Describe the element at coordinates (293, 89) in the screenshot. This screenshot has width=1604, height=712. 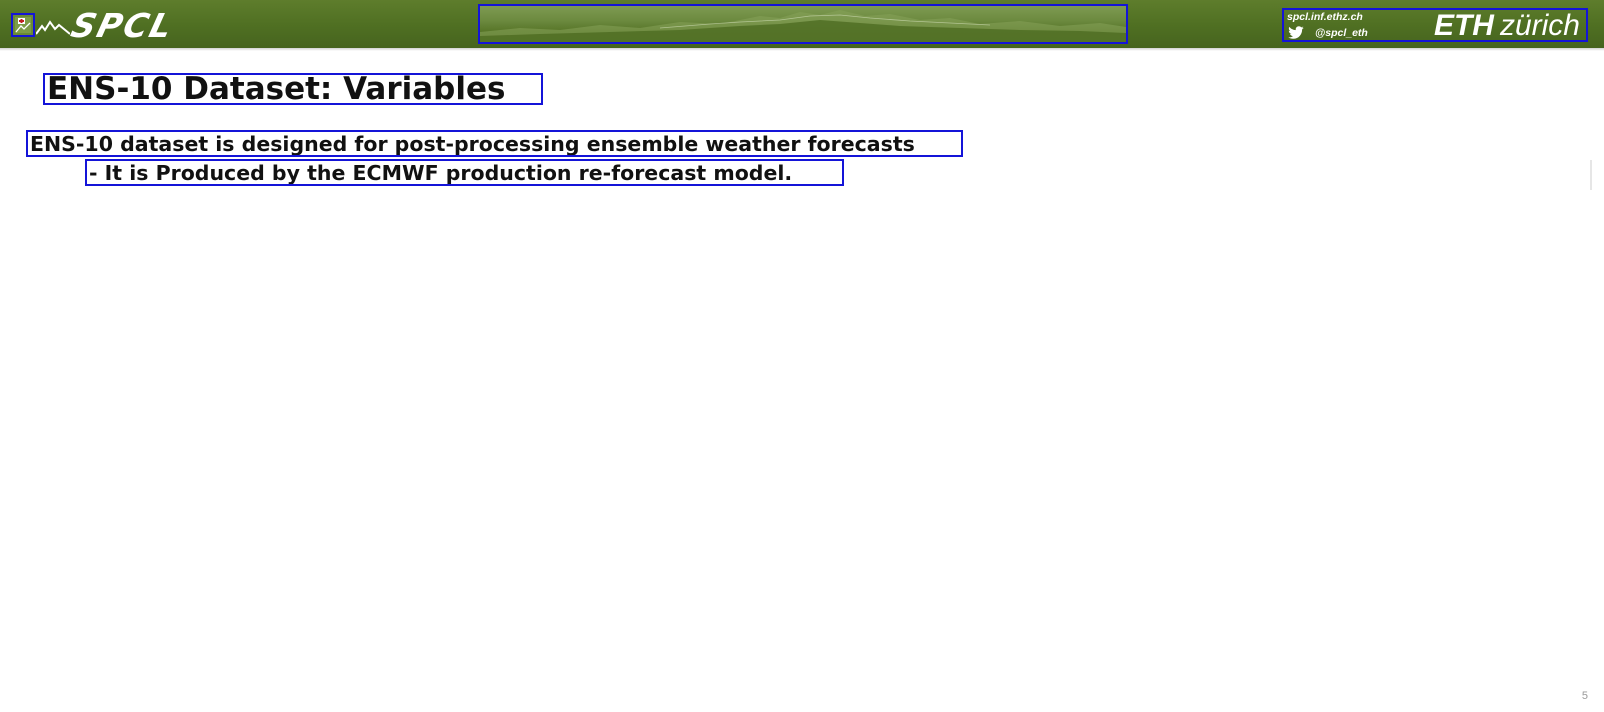
I see `slide-title: ENS-10 Dataset: Variables` at that location.